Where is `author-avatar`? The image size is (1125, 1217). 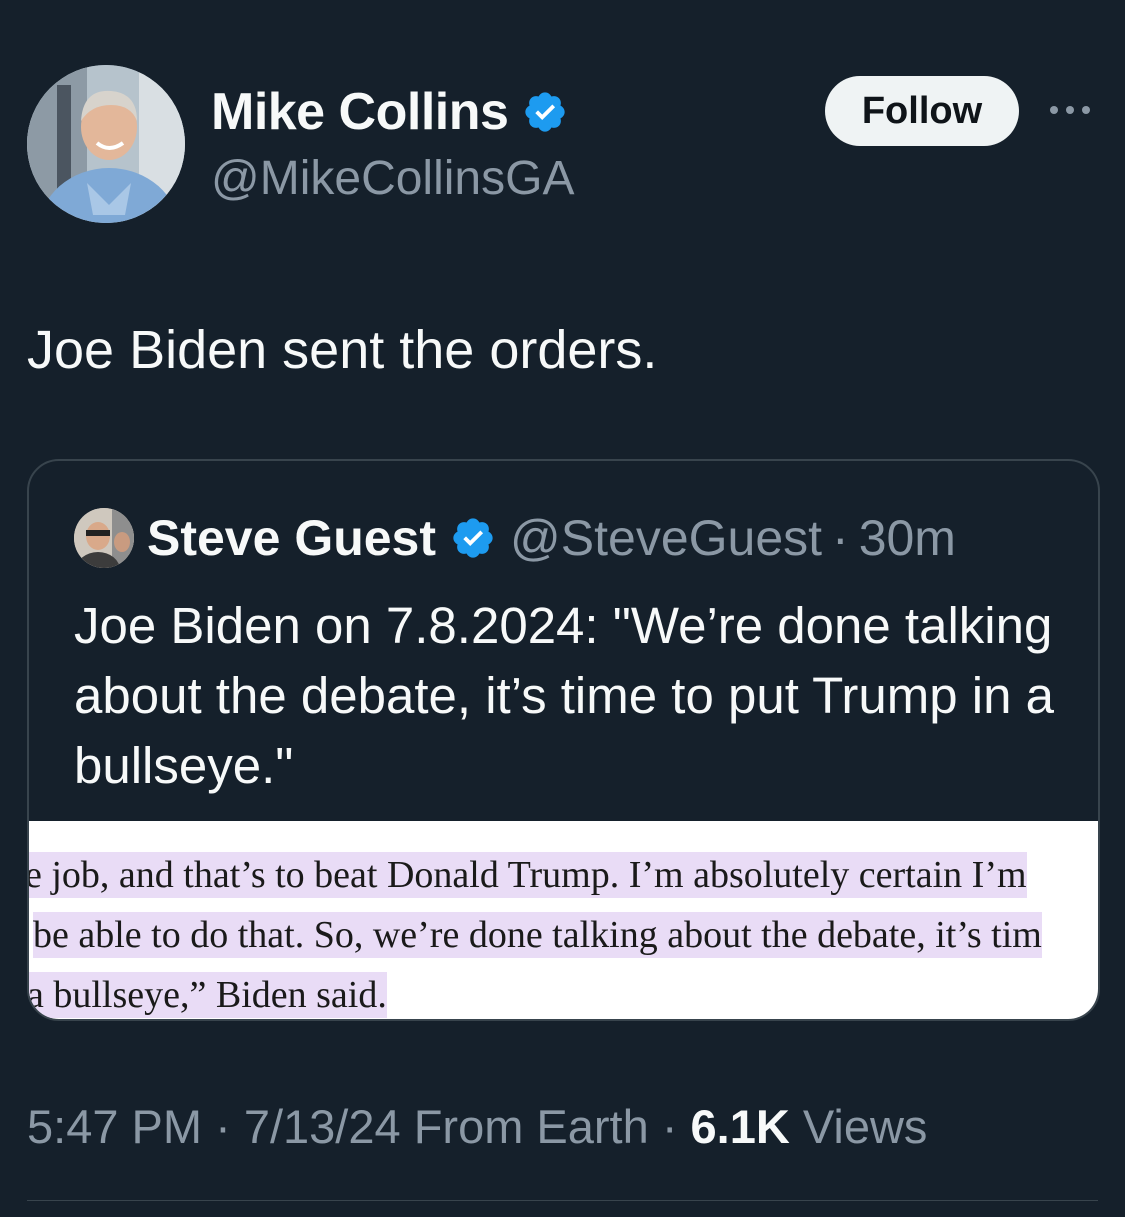 author-avatar is located at coordinates (106, 144).